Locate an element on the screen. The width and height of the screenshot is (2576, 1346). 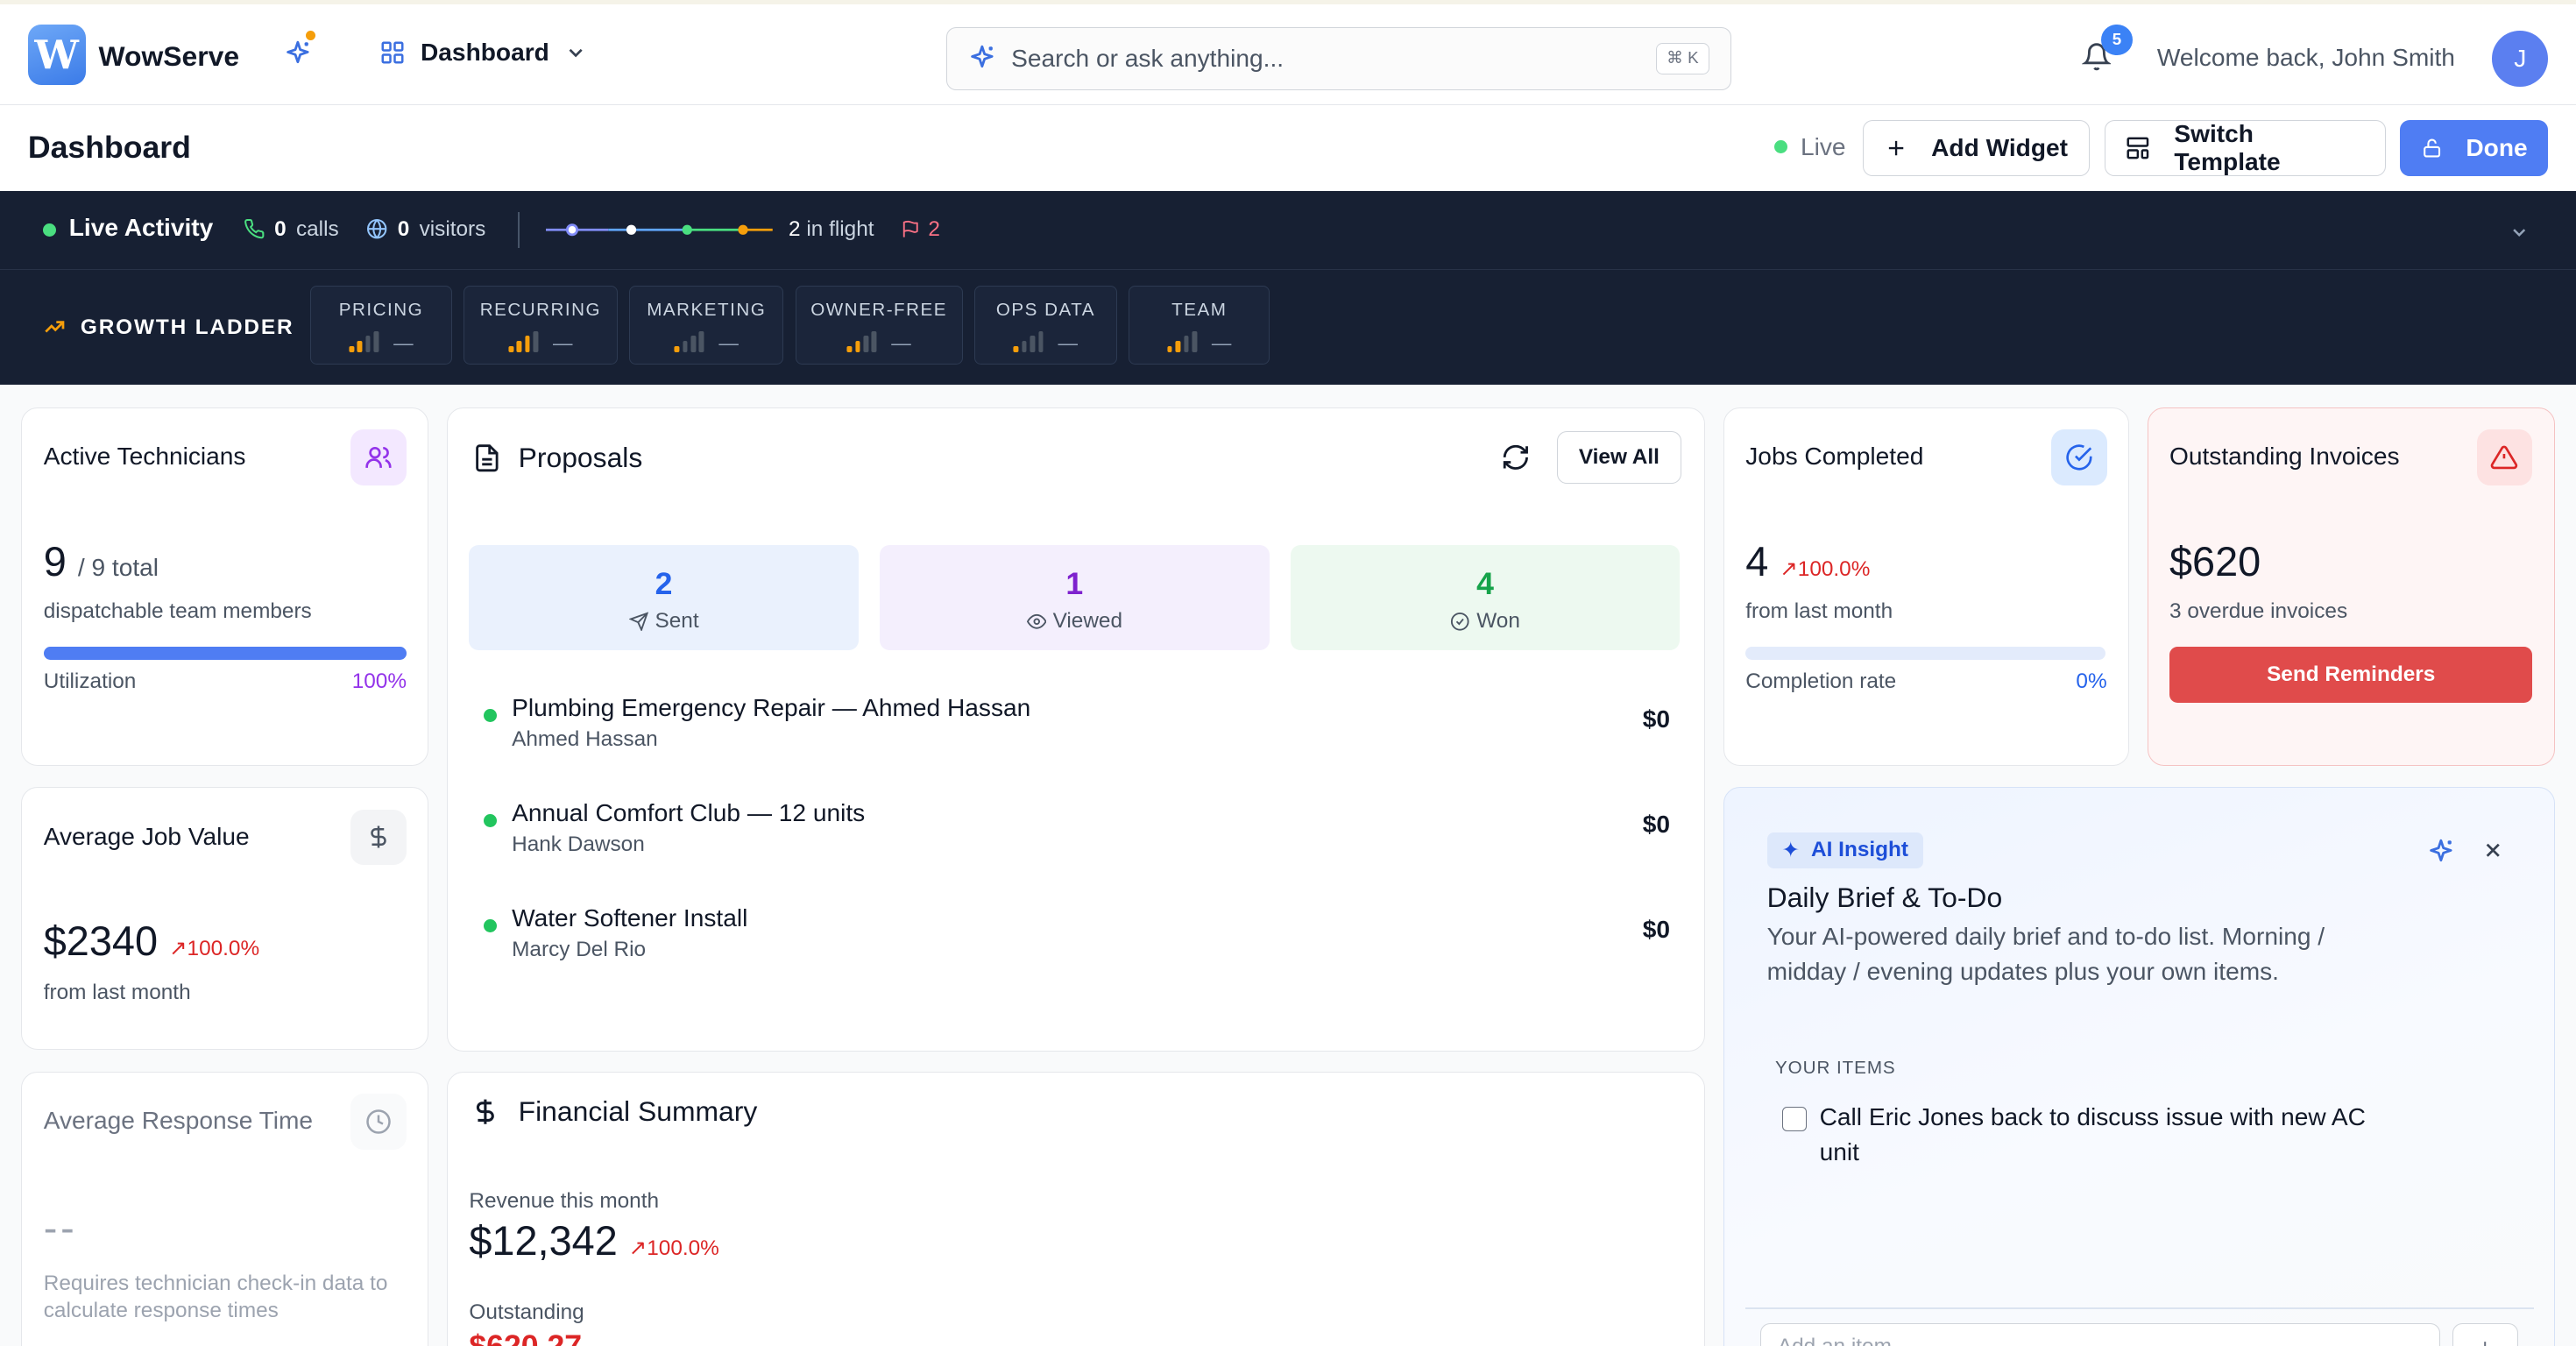
live-activity-title: Live Activity is located at coordinates (141, 227).